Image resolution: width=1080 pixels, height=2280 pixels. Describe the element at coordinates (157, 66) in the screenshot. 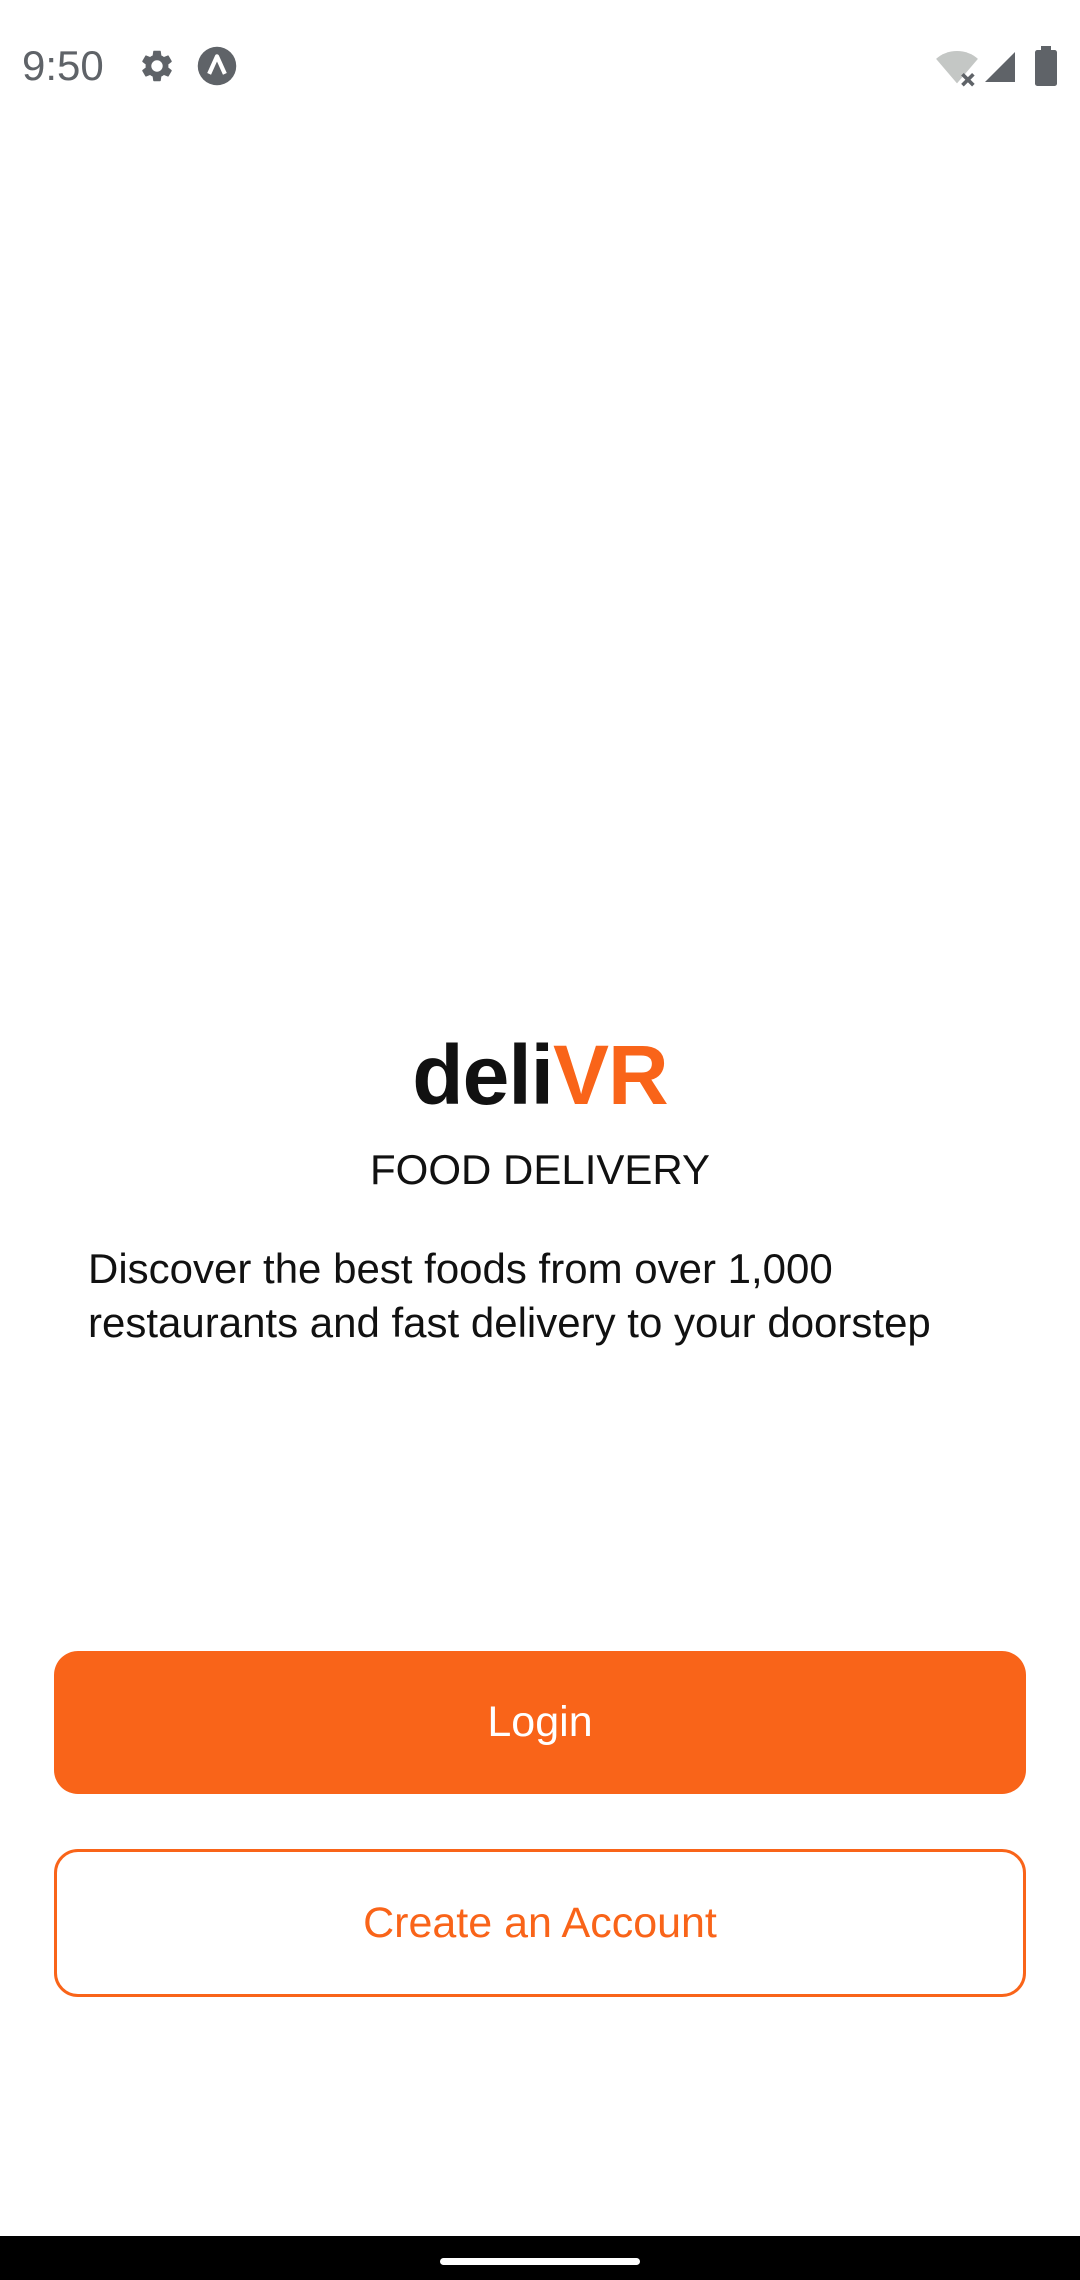

I see `settings-gear-icon` at that location.